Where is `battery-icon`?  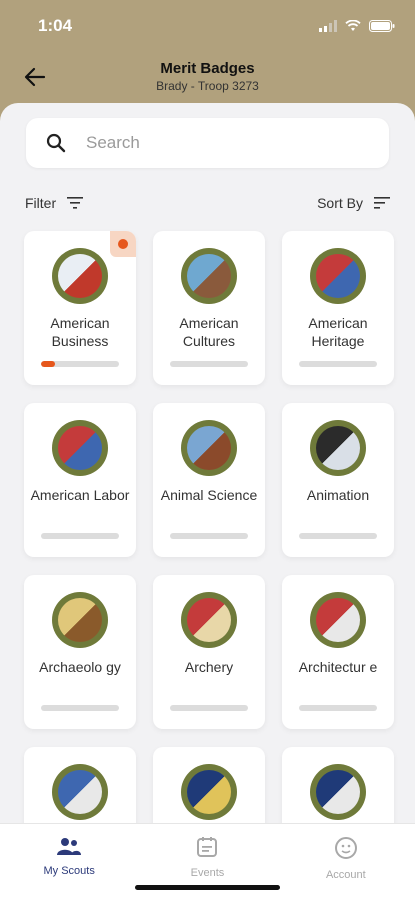
battery-icon is located at coordinates (382, 26).